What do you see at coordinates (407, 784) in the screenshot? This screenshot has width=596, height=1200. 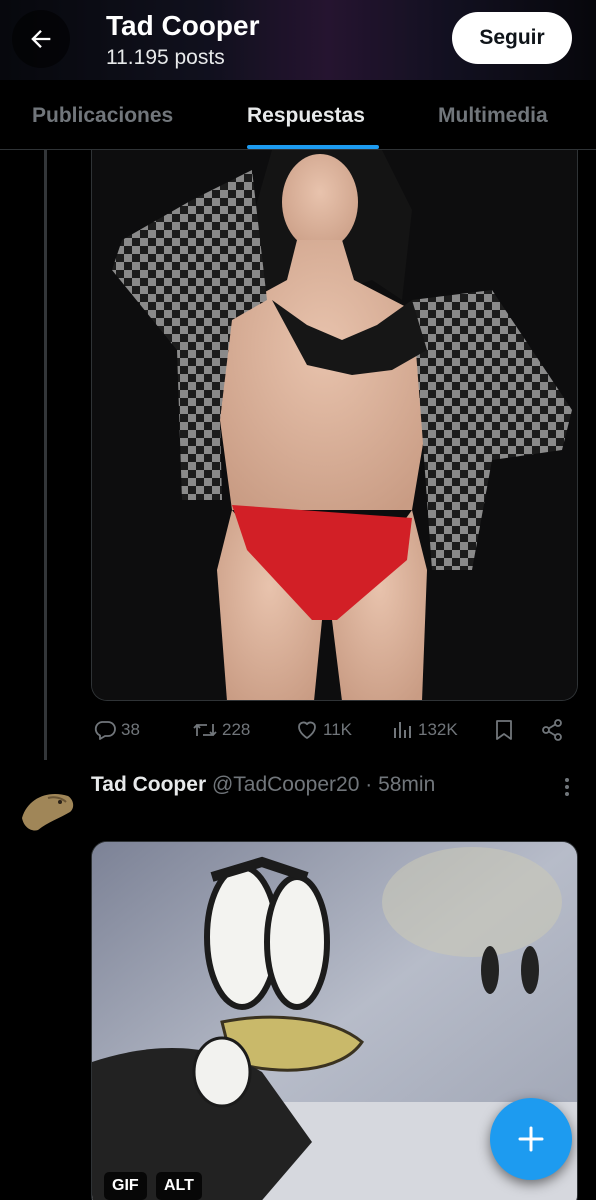 I see `tweet-timestamp: 58min` at bounding box center [407, 784].